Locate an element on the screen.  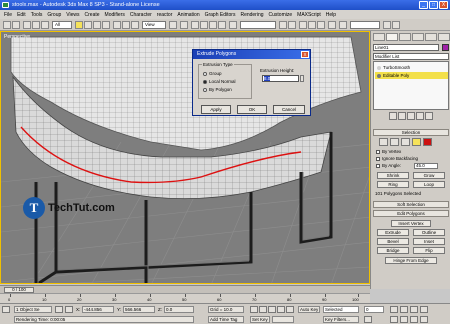
pivot-center-icon is located at coordinates (173, 25).